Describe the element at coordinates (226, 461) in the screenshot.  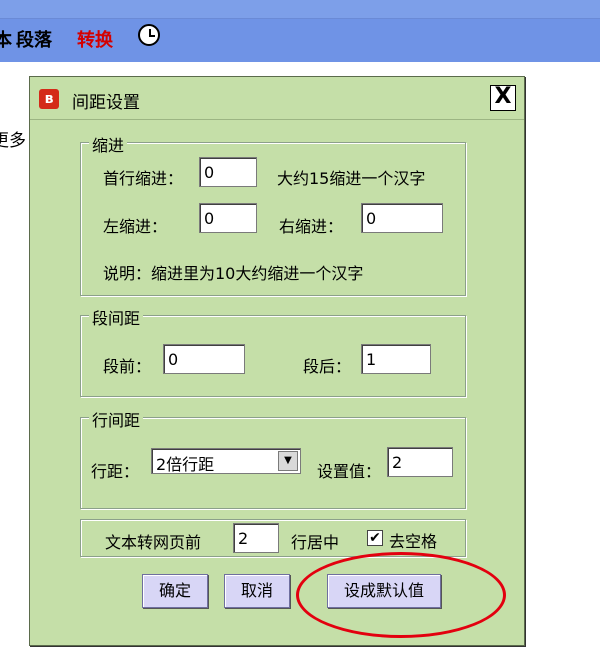
I see `line-spacing-select: 2倍行距 ▼` at that location.